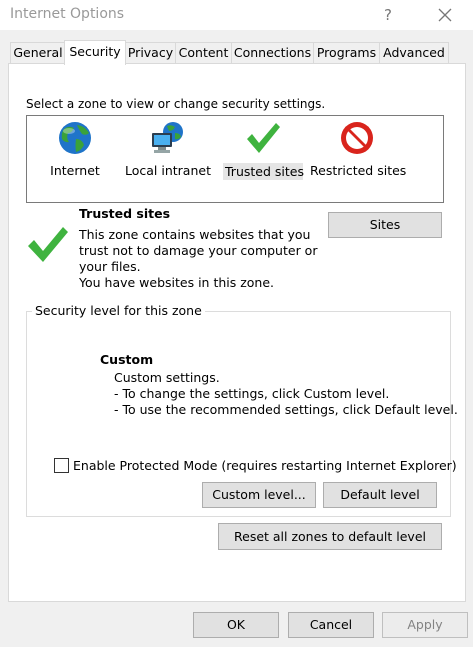 This screenshot has width=473, height=647. What do you see at coordinates (125, 213) in the screenshot?
I see `selected-zone-name: Trusted sites` at bounding box center [125, 213].